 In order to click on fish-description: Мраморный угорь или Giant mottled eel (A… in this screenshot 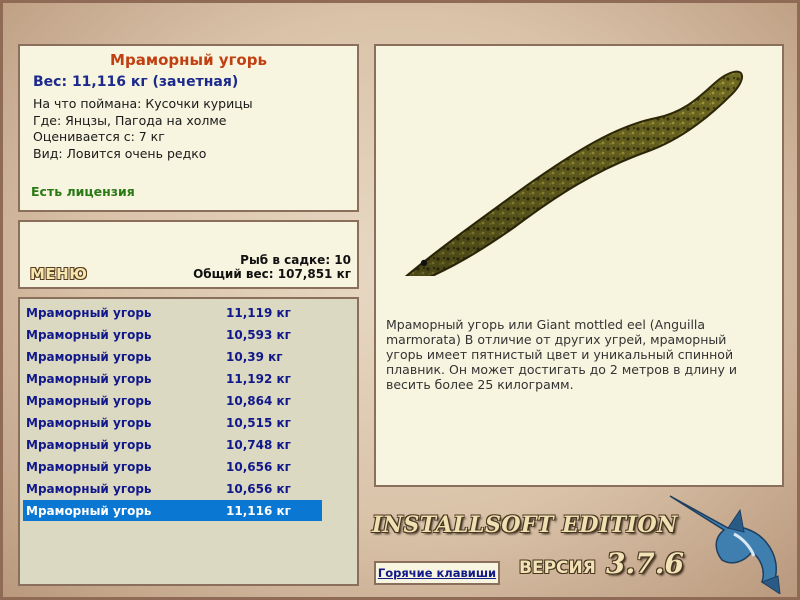, I will do `click(561, 354)`.